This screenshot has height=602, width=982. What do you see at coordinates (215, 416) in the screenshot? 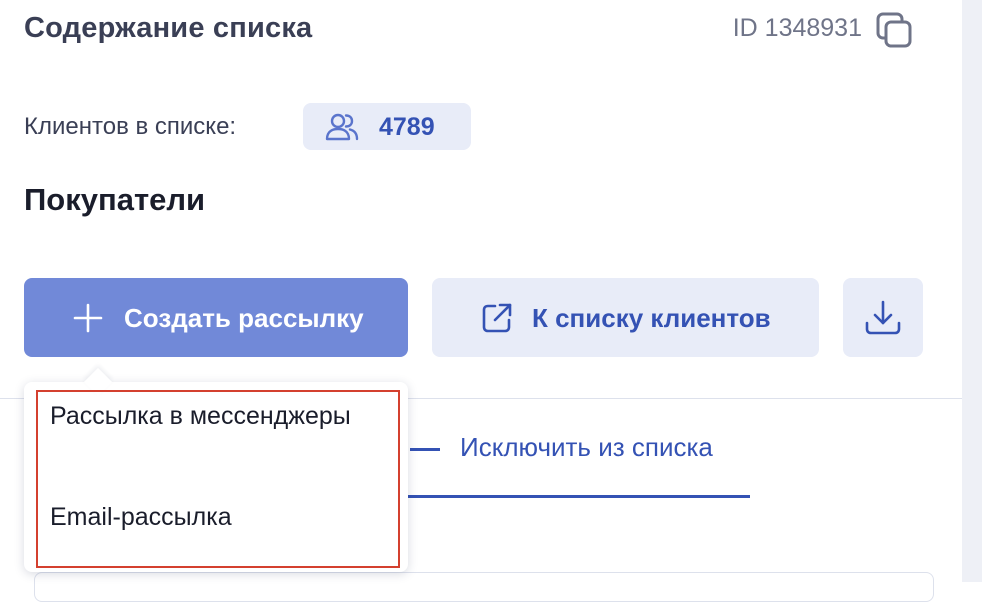
I see `dropdown-item-messenger-mailing: Рассылка в мессенджеры` at bounding box center [215, 416].